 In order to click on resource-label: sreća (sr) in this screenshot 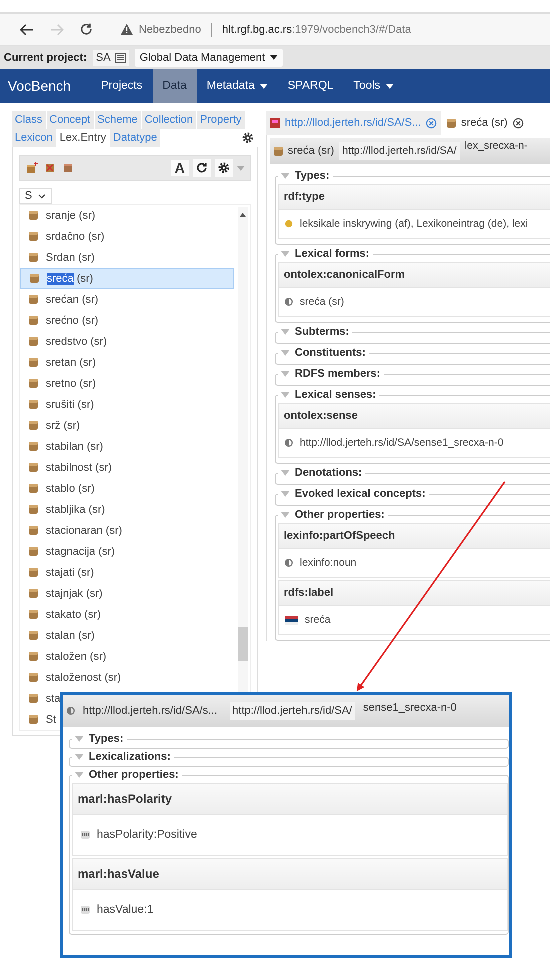, I will do `click(311, 151)`.